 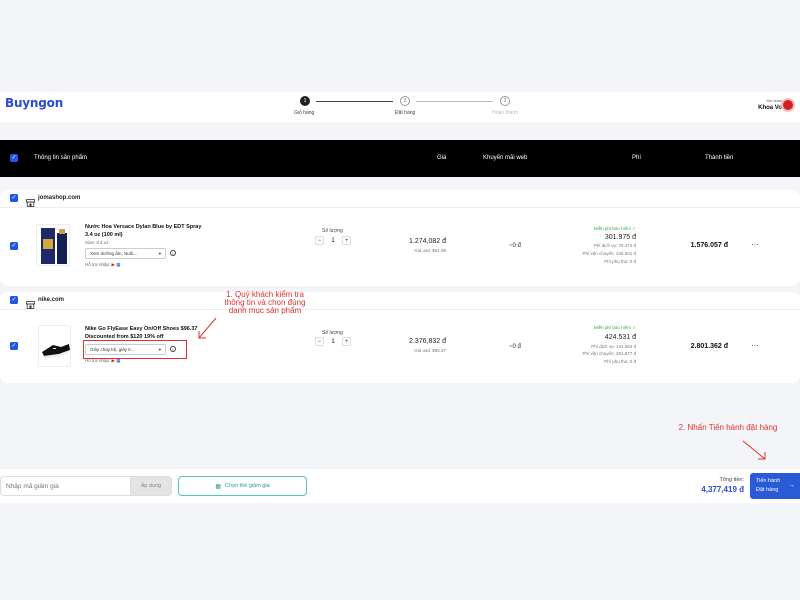 I want to click on annotation-step-2: 2. Nhấn Tiến hành đặt hàng, so click(x=728, y=427).